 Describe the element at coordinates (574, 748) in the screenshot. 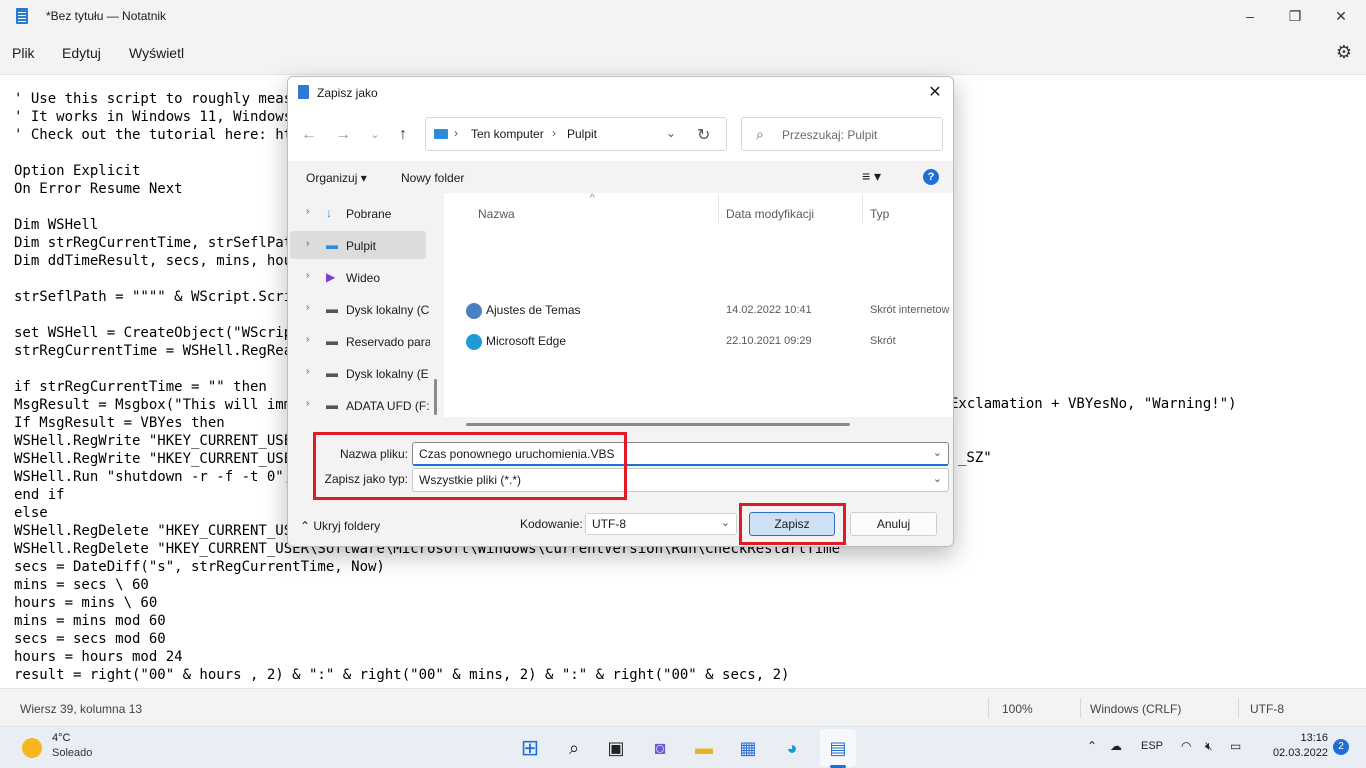

I see `search-icon: ⌕` at that location.